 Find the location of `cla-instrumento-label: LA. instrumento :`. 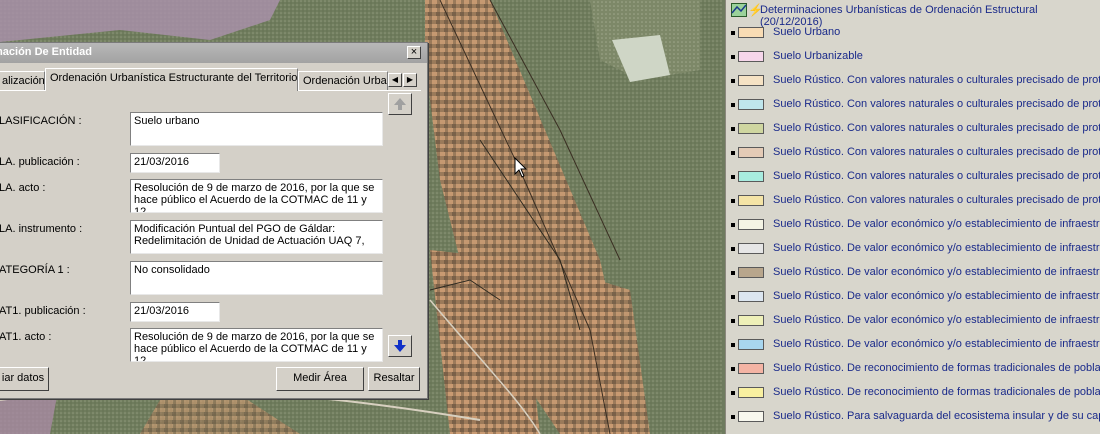

cla-instrumento-label: LA. instrumento : is located at coordinates (41, 229).